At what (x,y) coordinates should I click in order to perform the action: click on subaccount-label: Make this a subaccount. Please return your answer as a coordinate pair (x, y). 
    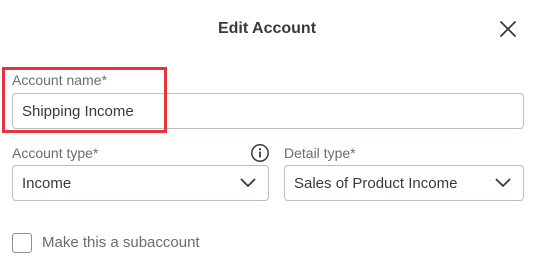
    Looking at the image, I should click on (121, 242).